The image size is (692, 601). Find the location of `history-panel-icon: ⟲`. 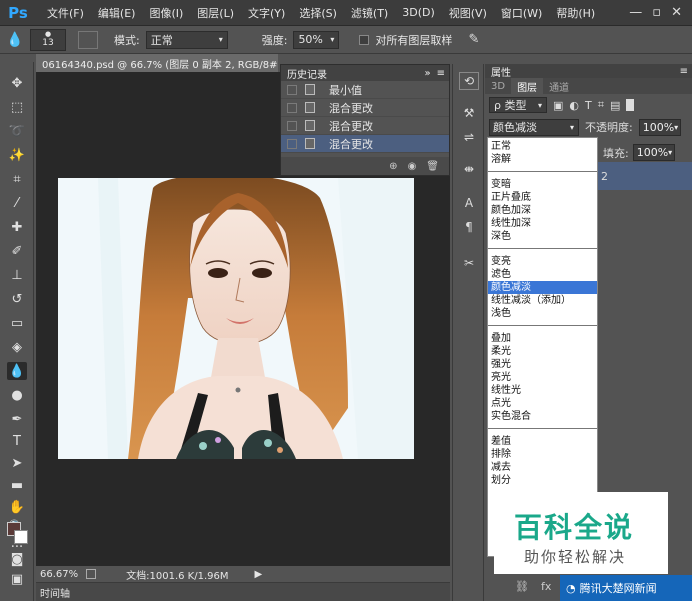

history-panel-icon: ⟲ is located at coordinates (469, 81).